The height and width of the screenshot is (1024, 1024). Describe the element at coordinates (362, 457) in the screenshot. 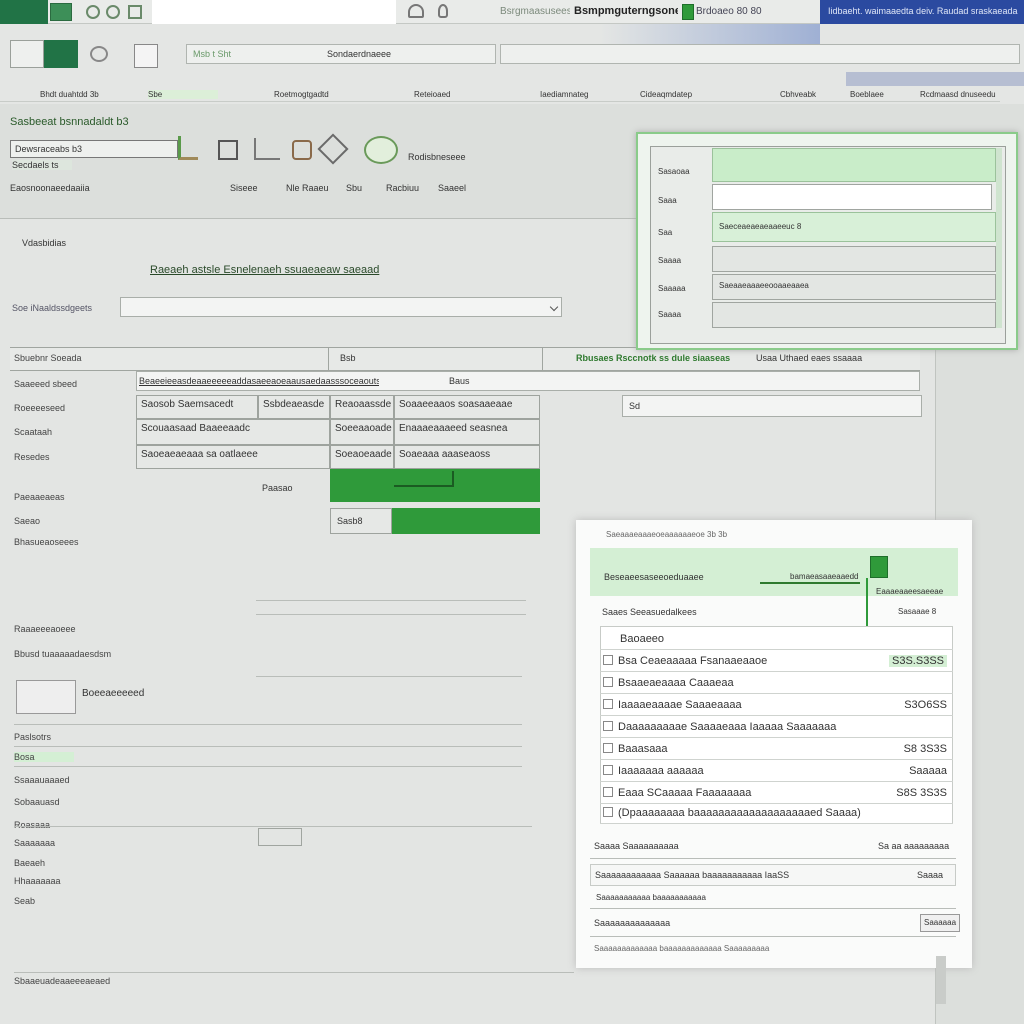

I see `grid-cell: Soeaoeaade` at that location.